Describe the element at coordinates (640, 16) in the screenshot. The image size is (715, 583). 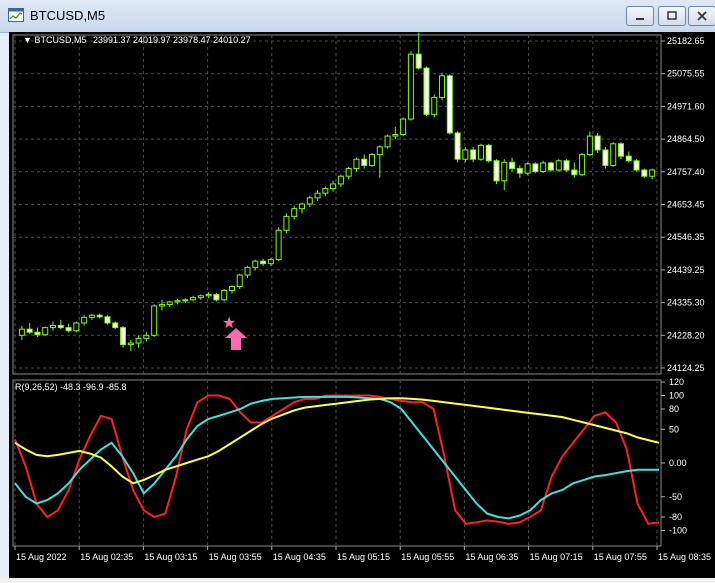
I see `minimize-button` at that location.